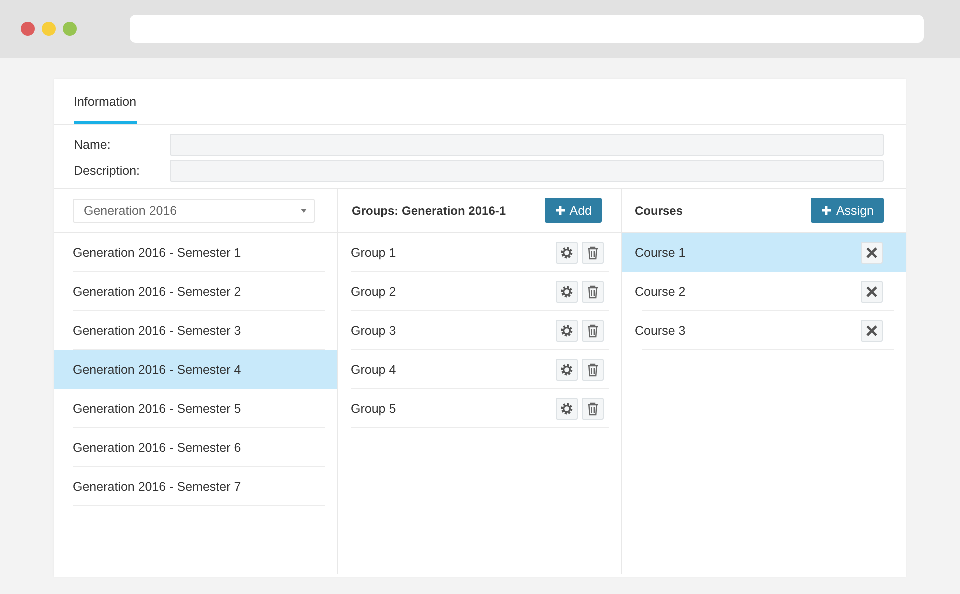 The image size is (960, 594). I want to click on semester-item: Generation 2016 - Semester 5, so click(195, 408).